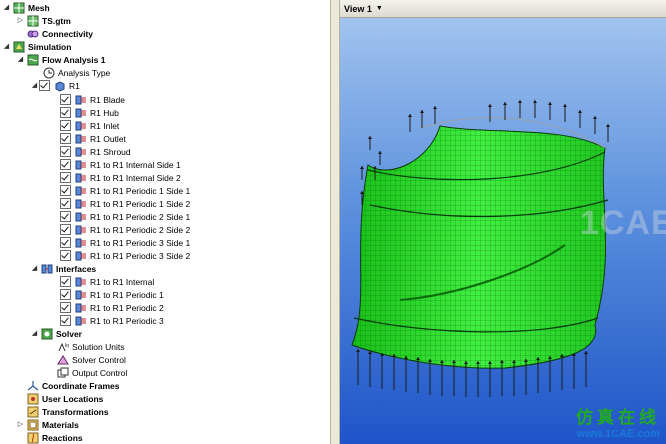  Describe the element at coordinates (56, 333) in the screenshot. I see `tree-item-solver: ◢ Solver` at that location.